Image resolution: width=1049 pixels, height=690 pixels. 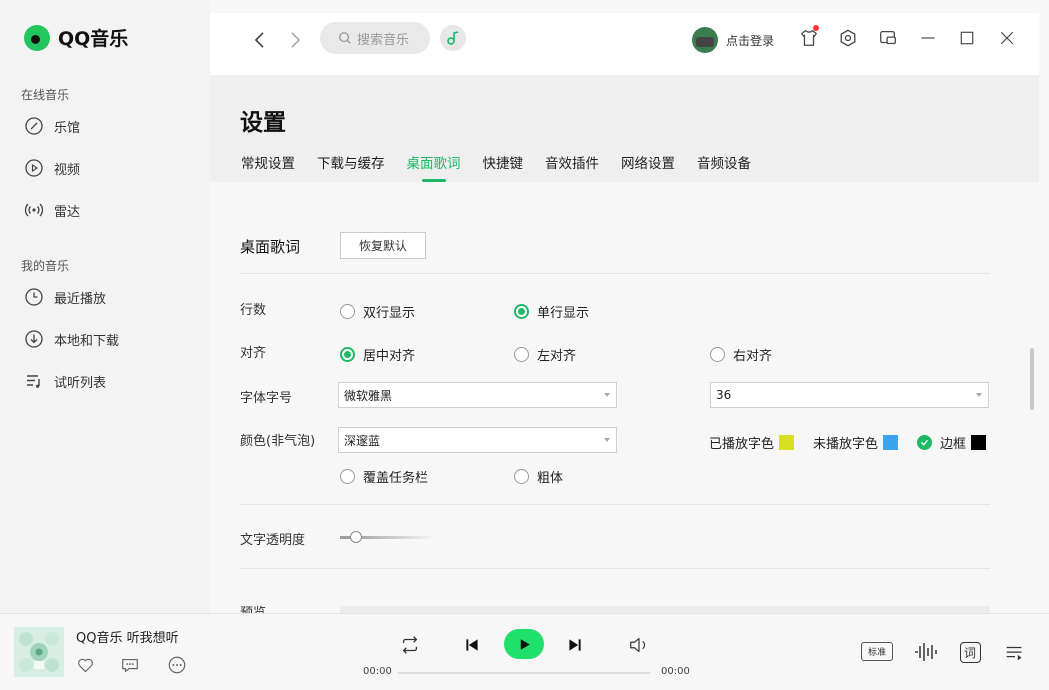 I want to click on music-recognition-button, so click(x=453, y=38).